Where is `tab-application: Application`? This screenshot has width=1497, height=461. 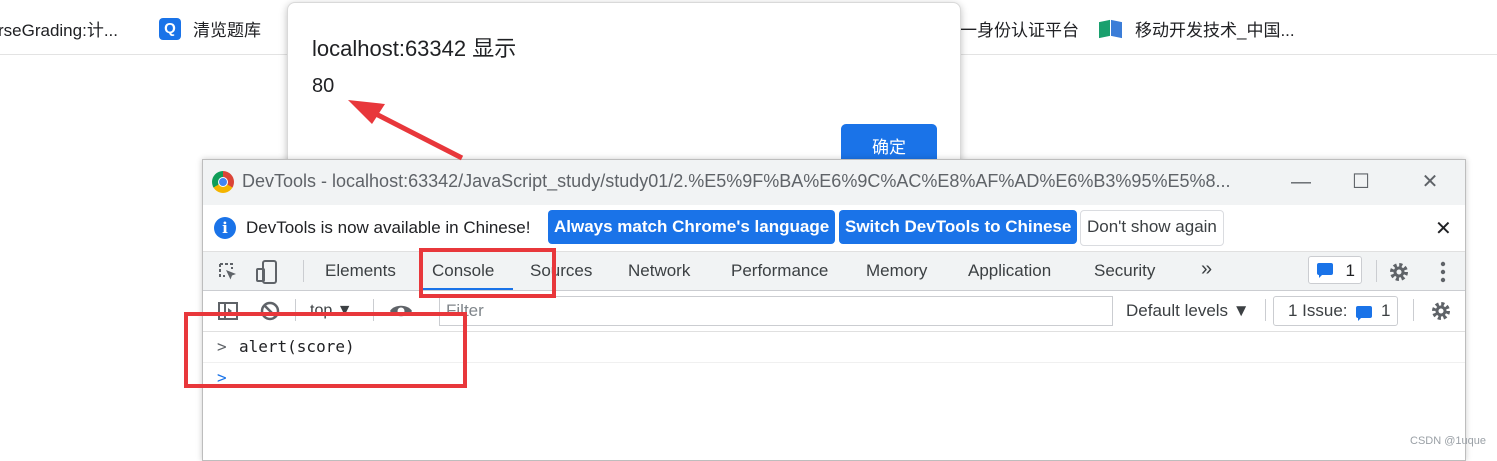 tab-application: Application is located at coordinates (1009, 271).